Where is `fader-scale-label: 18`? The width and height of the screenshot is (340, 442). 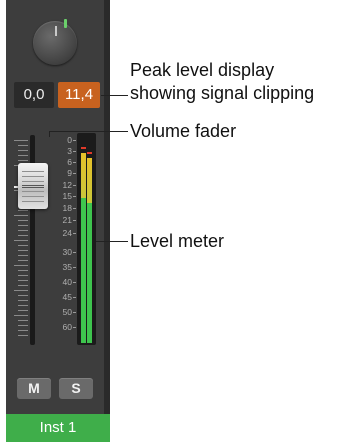 fader-scale-label: 18 is located at coordinates (67, 208).